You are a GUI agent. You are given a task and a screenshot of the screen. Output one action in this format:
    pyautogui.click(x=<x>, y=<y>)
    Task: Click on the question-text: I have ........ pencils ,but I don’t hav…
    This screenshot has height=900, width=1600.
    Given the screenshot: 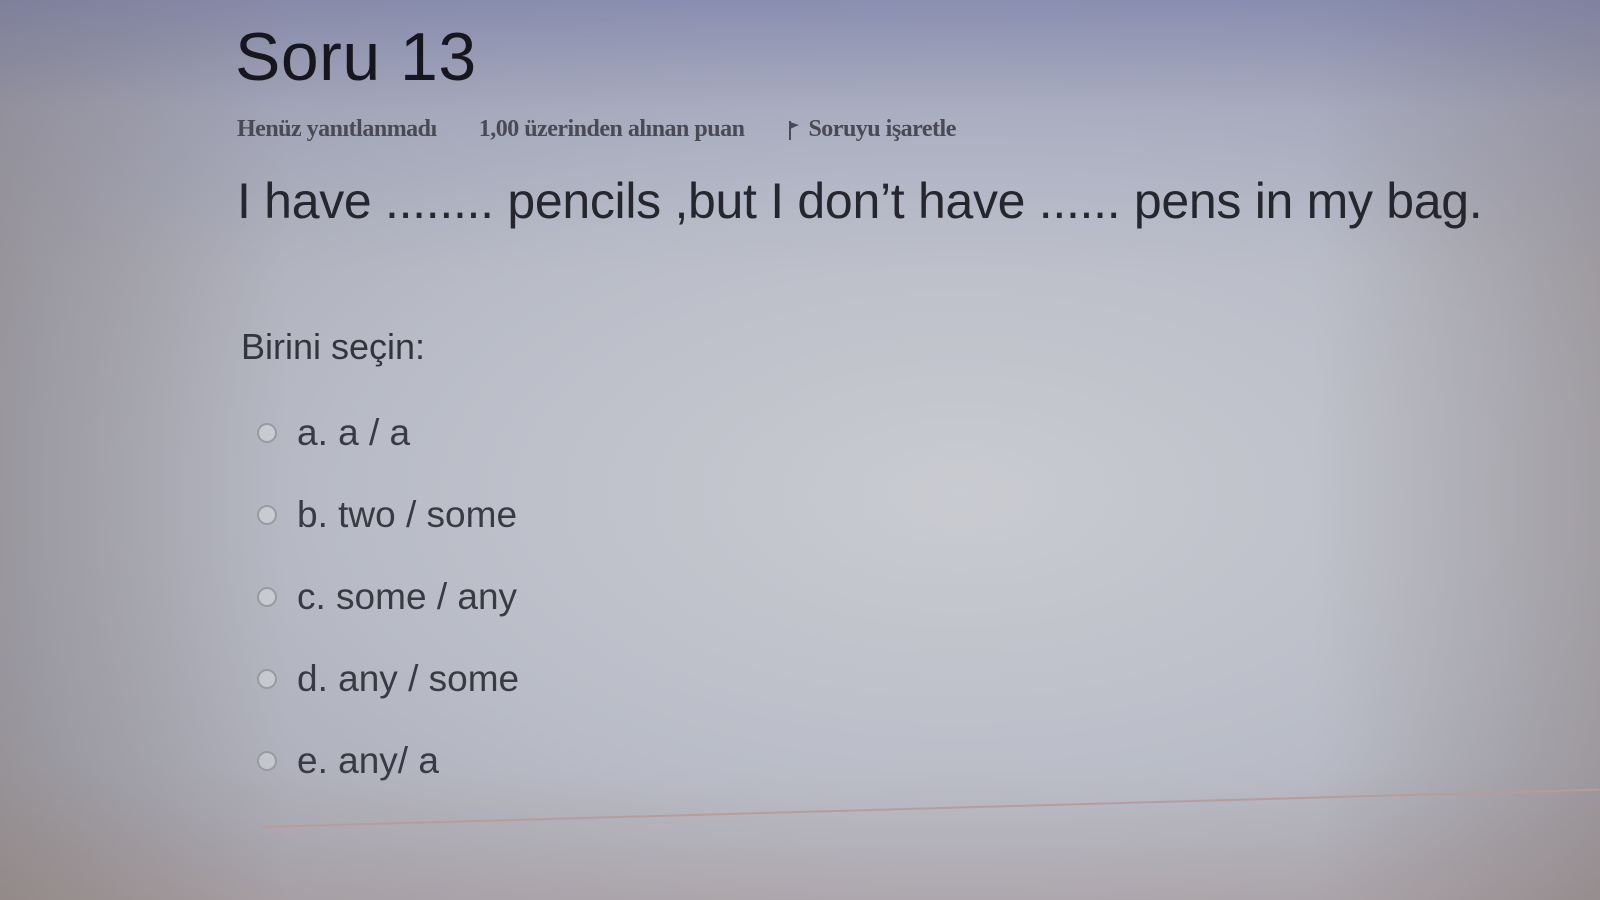 What is the action you would take?
    pyautogui.click(x=860, y=201)
    